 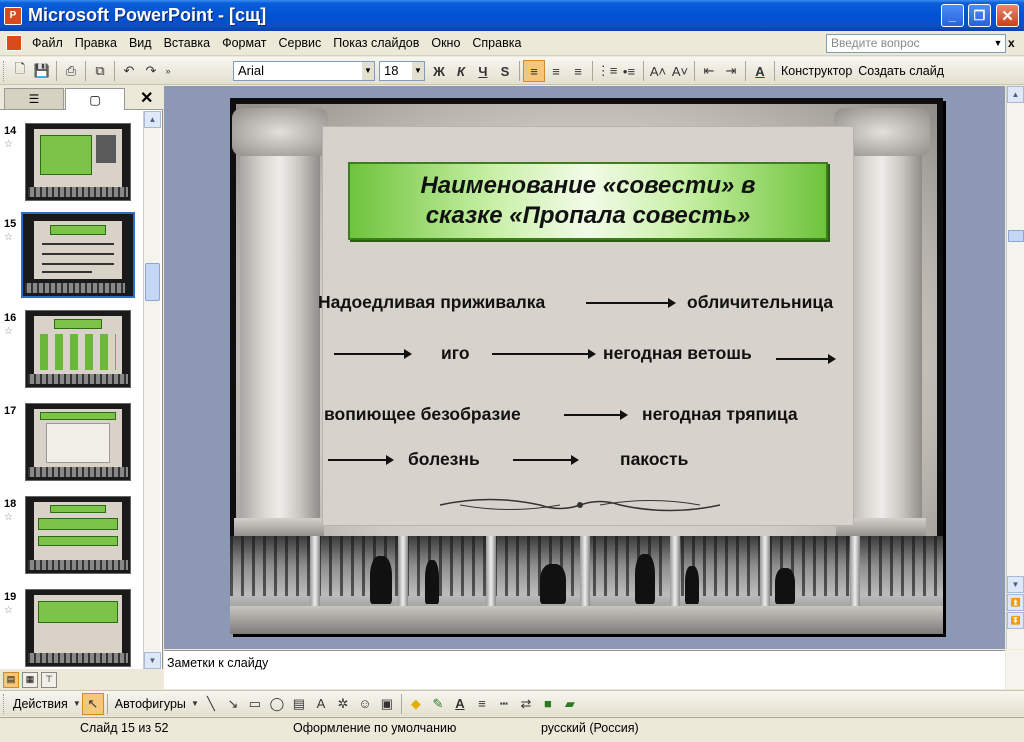 What do you see at coordinates (151, 71) in the screenshot?
I see `redo-icon: ↷` at bounding box center [151, 71].